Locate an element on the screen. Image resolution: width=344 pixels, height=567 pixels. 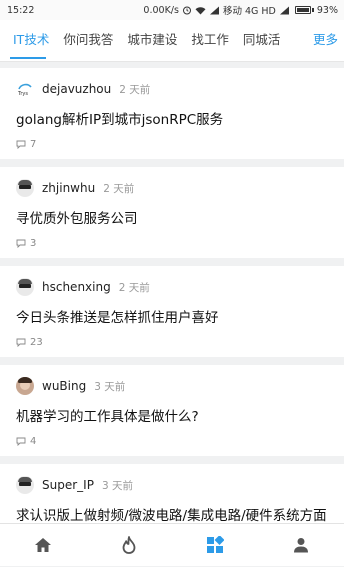
nav-home is located at coordinates (43, 545).